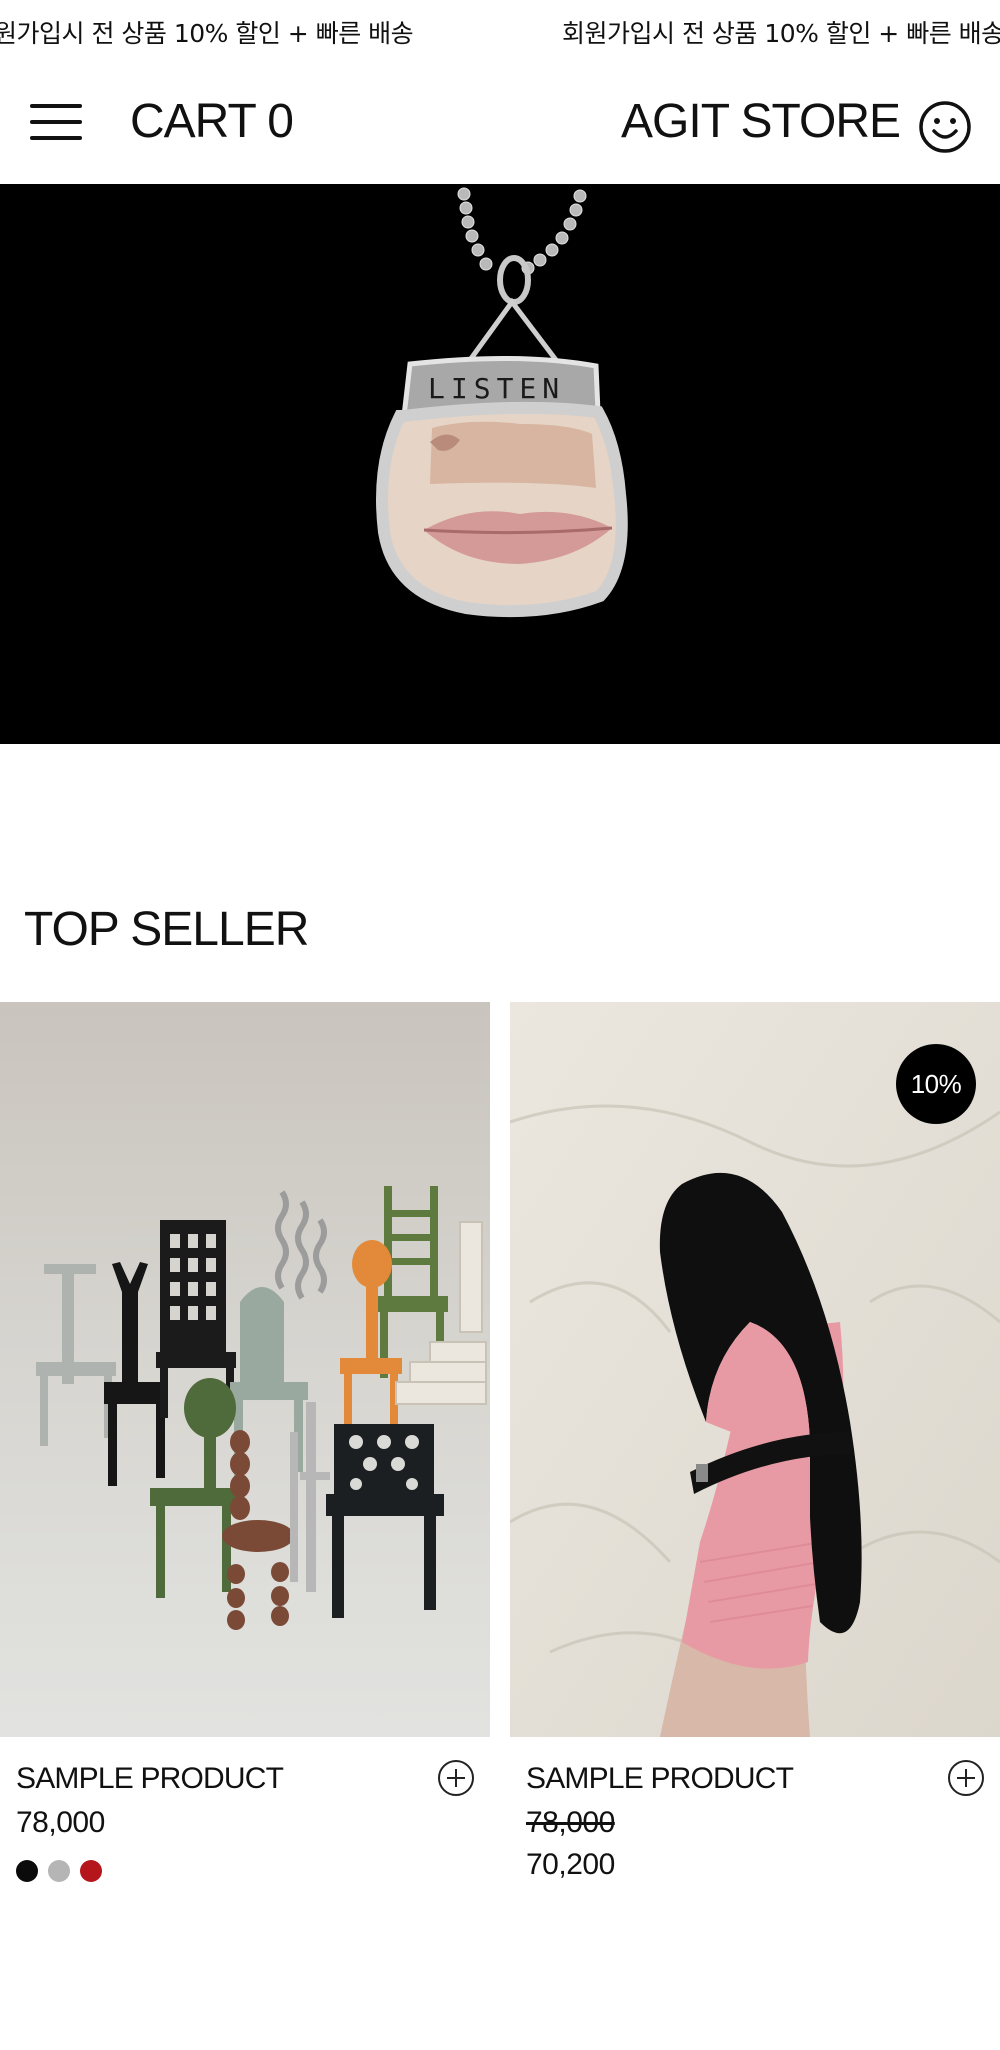 This screenshot has width=1000, height=2050. Describe the element at coordinates (781, 33) in the screenshot. I see `announcement-text-repeat: 회원가입시 전 상품 10% 할인 + 빠른 배송` at that location.